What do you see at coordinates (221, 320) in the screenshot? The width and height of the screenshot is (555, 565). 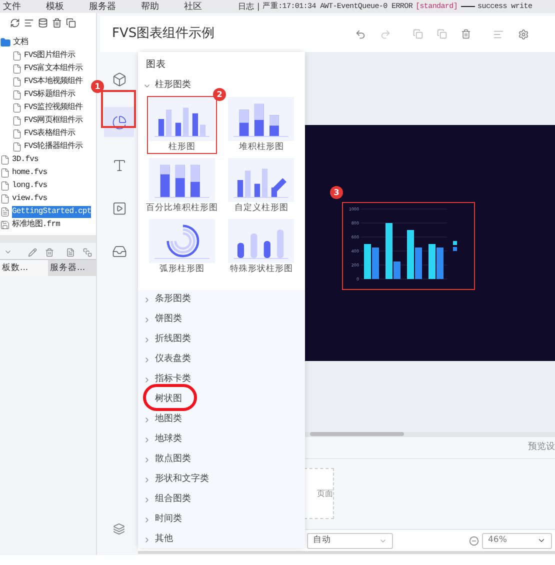 I see `category-header: 饼图类` at bounding box center [221, 320].